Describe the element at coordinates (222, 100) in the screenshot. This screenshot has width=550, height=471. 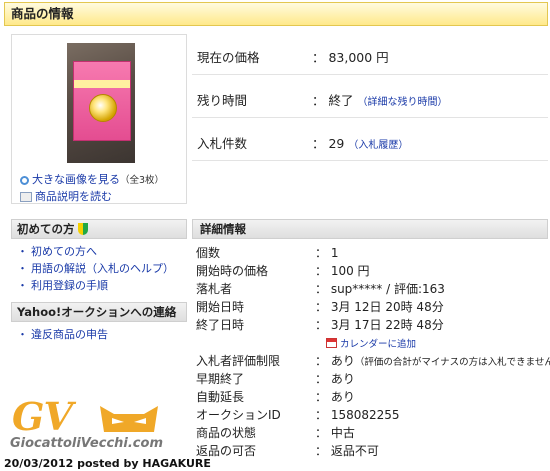
I see `time-label: 残り時間` at that location.